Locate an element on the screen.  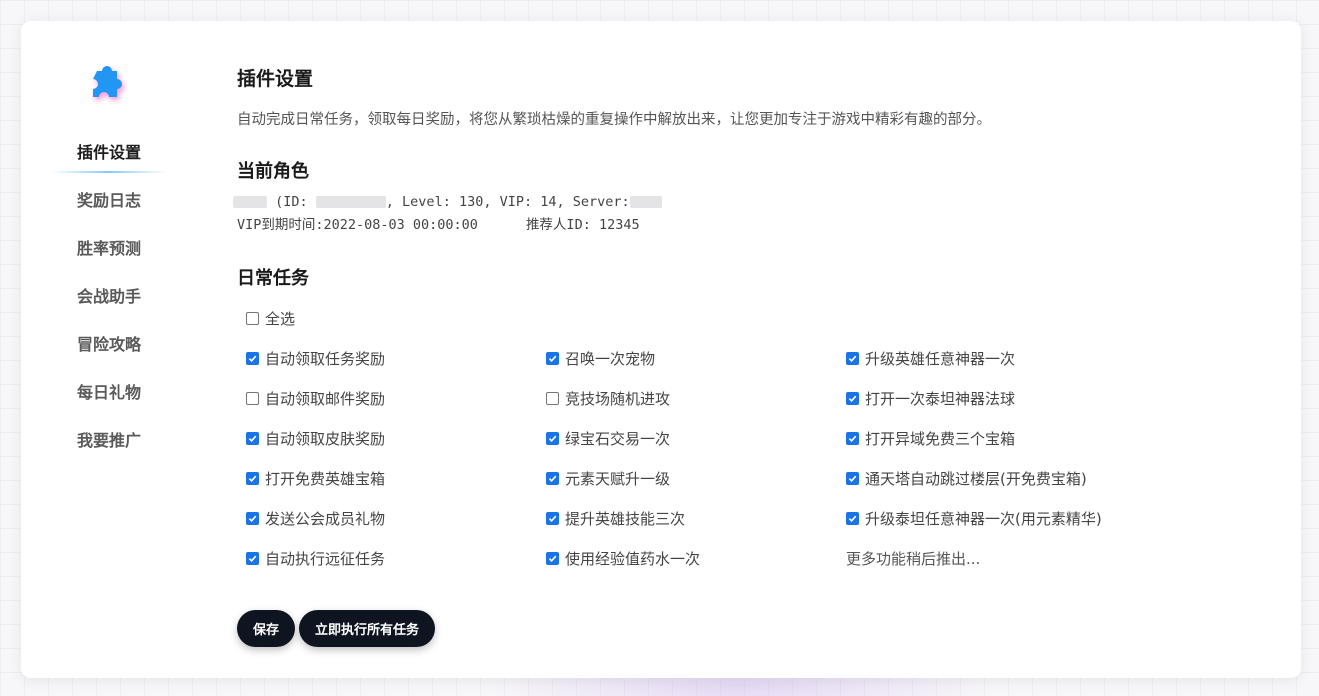
task-item: 发送公会成员礼物 is located at coordinates (396, 518).